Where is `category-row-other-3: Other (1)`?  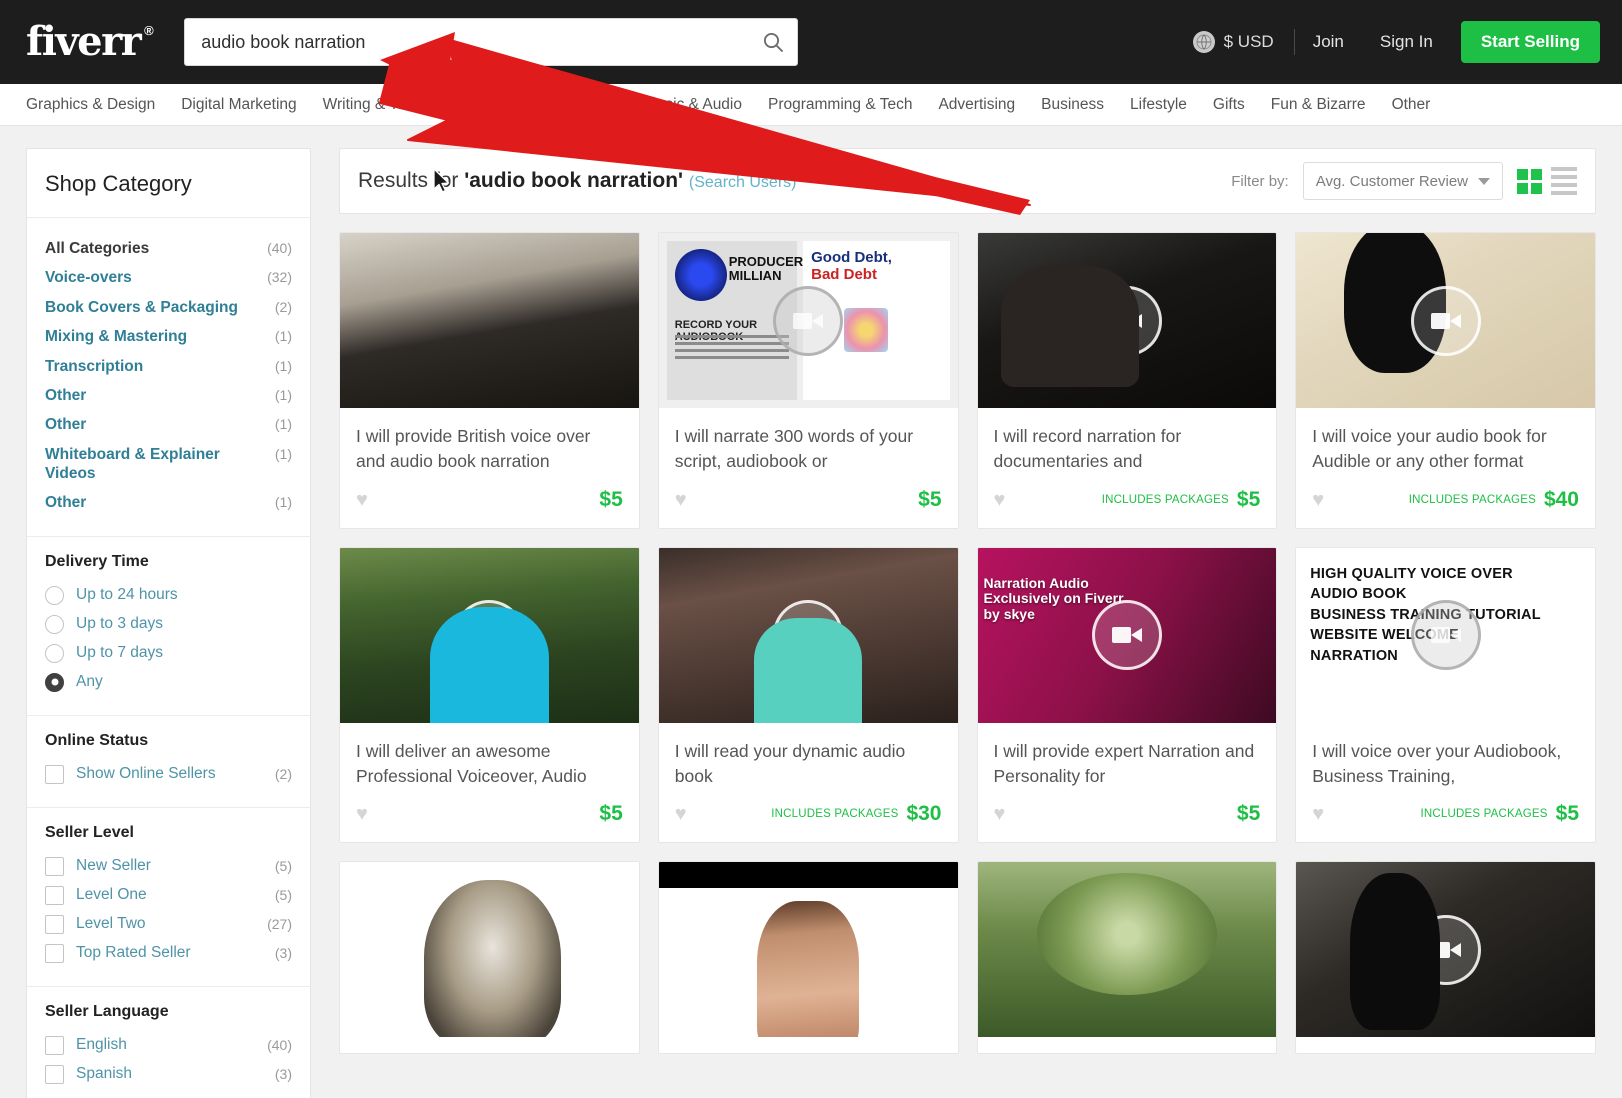 category-row-other-3: Other (1) is located at coordinates (168, 502).